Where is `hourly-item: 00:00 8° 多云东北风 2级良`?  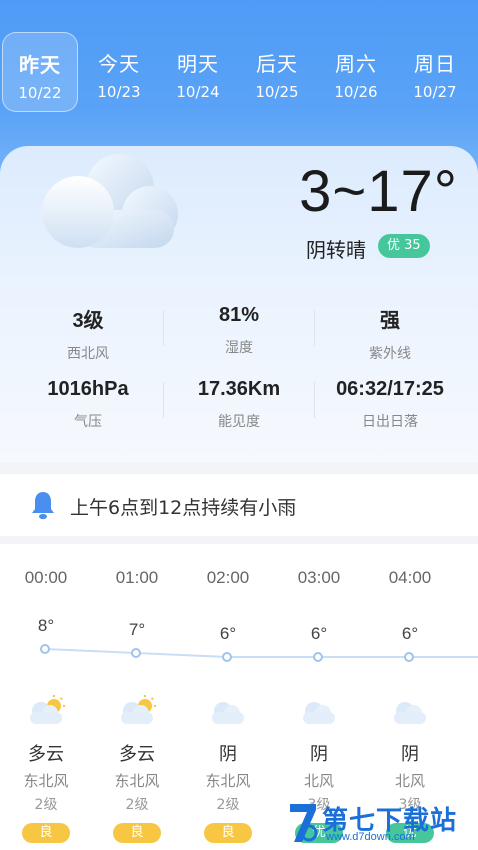 hourly-item: 00:00 8° 多云东北风 2级良 is located at coordinates (46, 697).